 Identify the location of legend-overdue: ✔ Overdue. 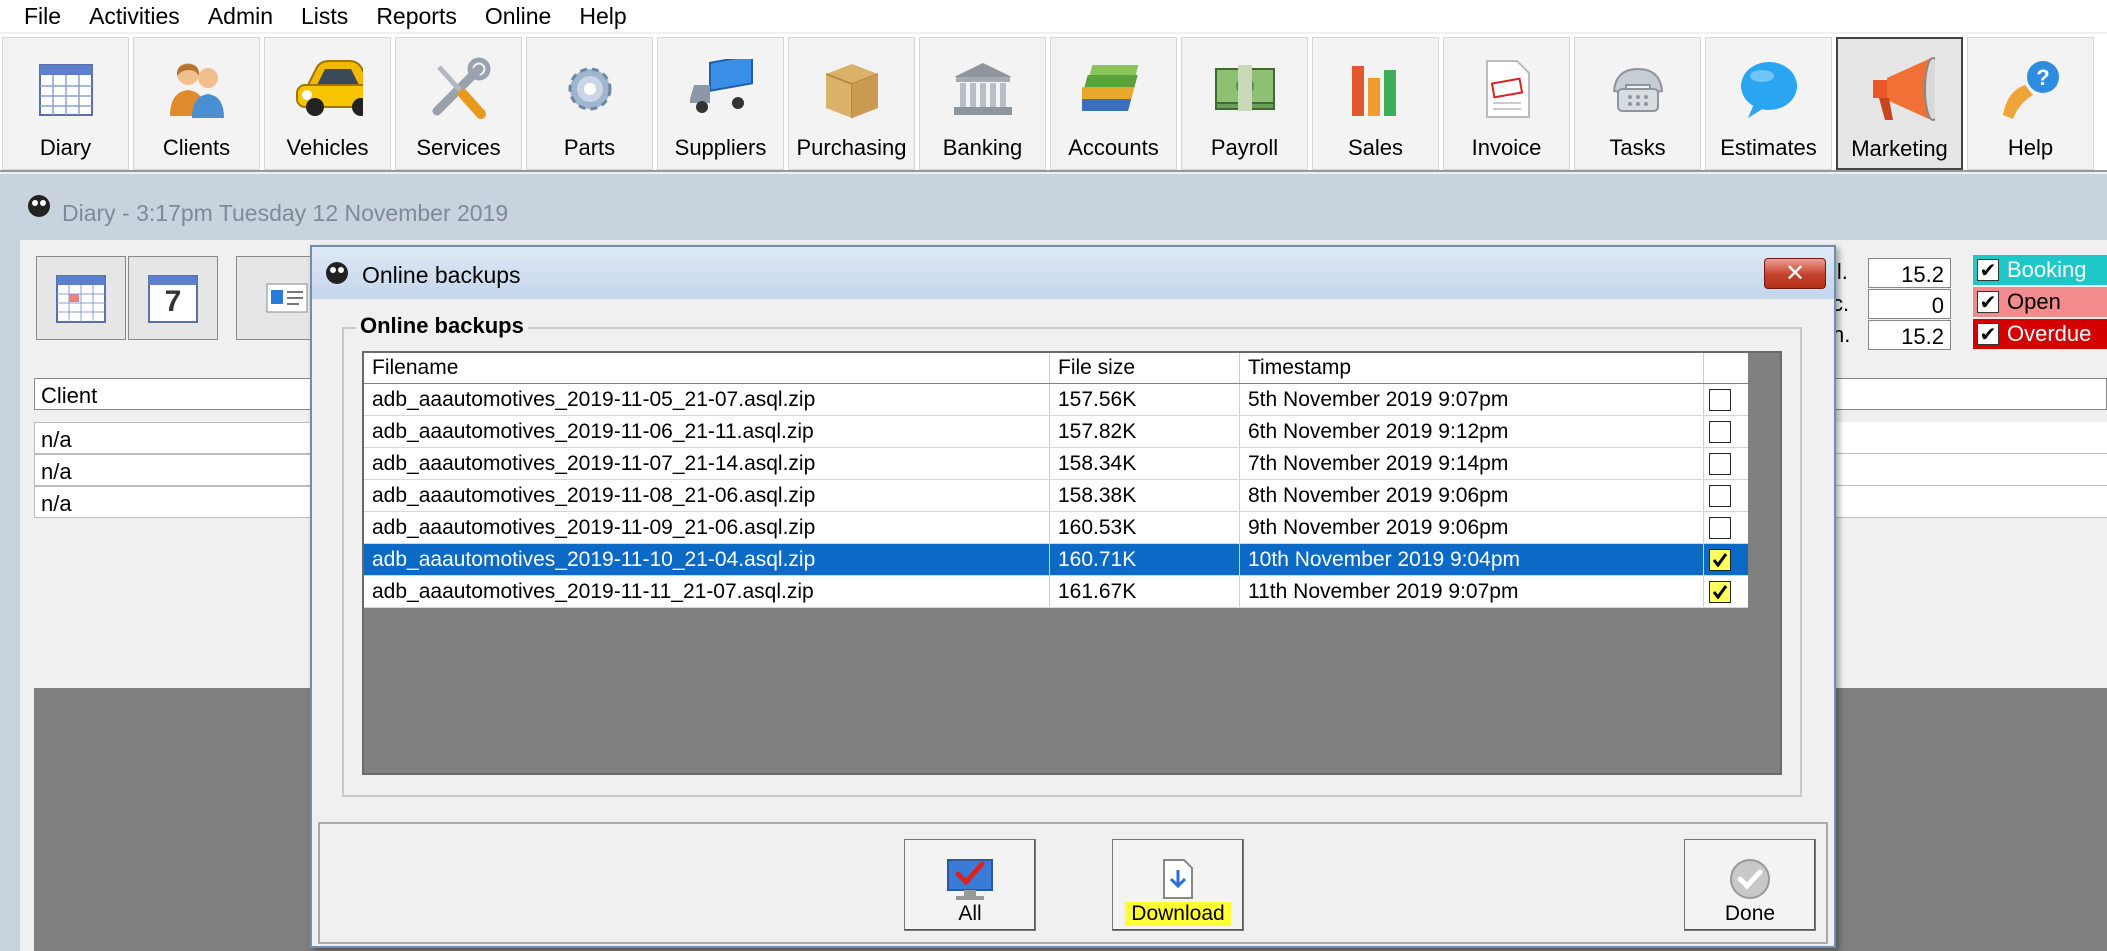
(2040, 334).